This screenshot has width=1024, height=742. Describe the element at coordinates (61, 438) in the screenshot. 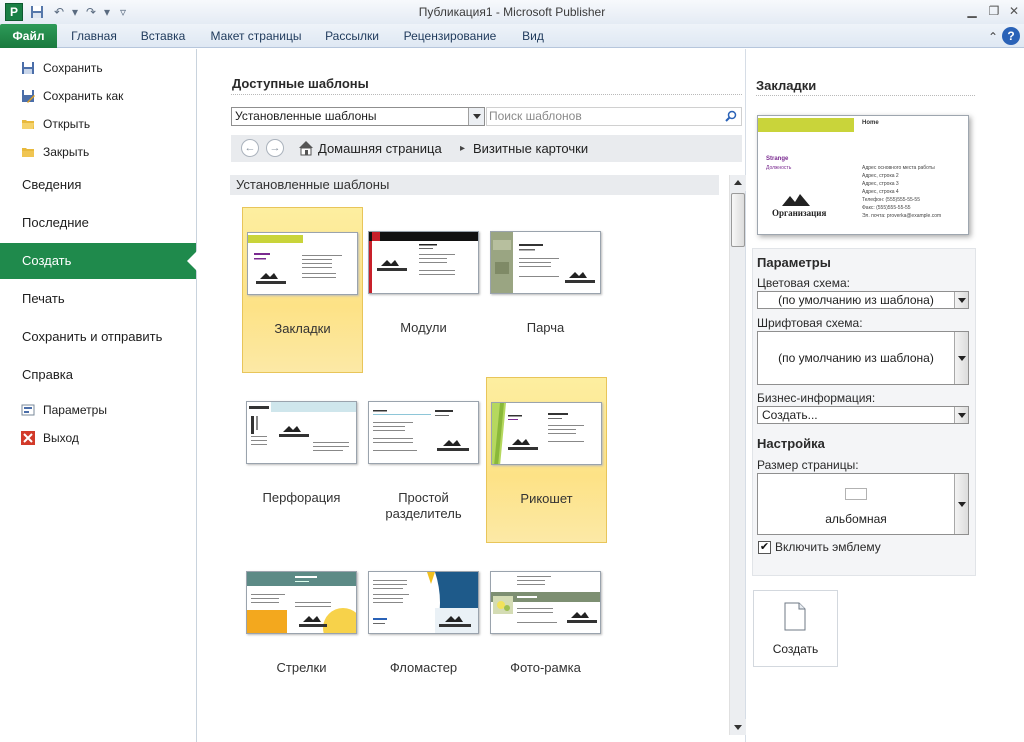

I see `exit-command-label: Выход` at that location.